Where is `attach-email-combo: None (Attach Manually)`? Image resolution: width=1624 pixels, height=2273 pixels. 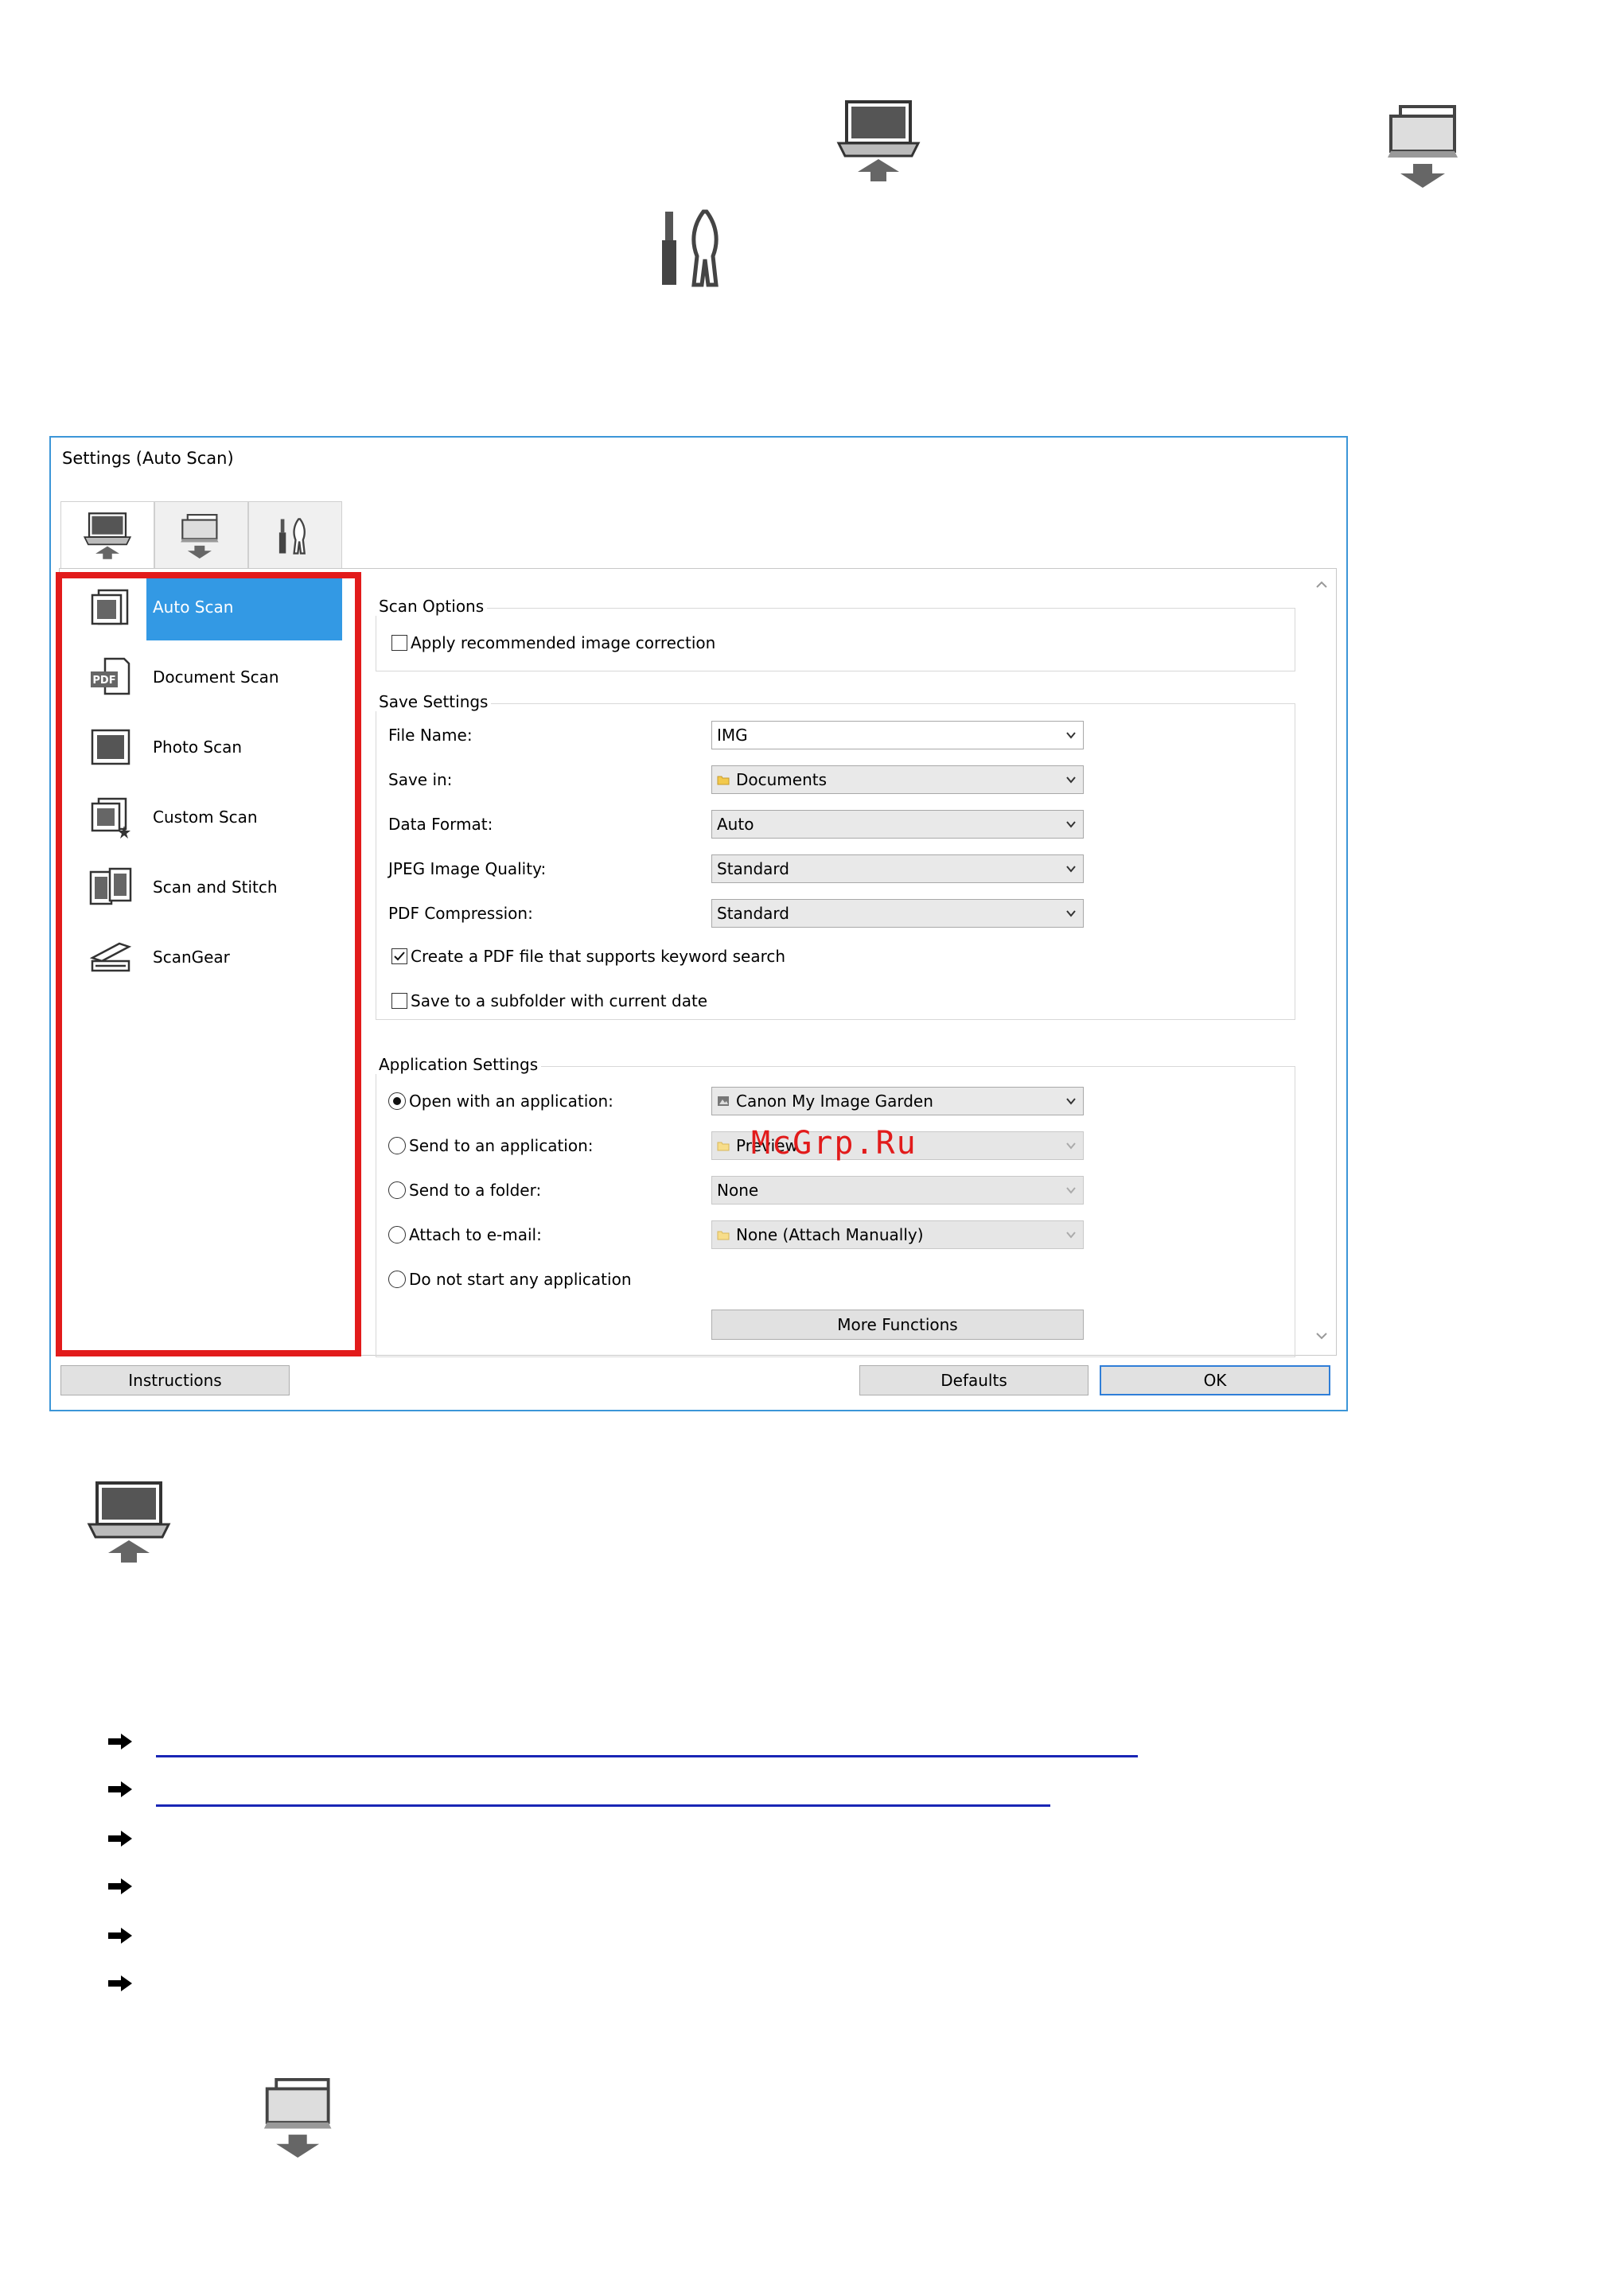
attach-email-combo: None (Attach Manually) is located at coordinates (897, 1235).